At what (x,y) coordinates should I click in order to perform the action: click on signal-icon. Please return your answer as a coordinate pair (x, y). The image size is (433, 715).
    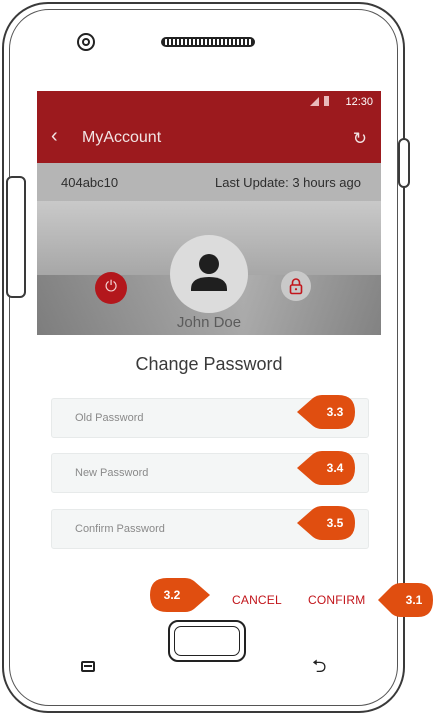
    Looking at the image, I should click on (314, 101).